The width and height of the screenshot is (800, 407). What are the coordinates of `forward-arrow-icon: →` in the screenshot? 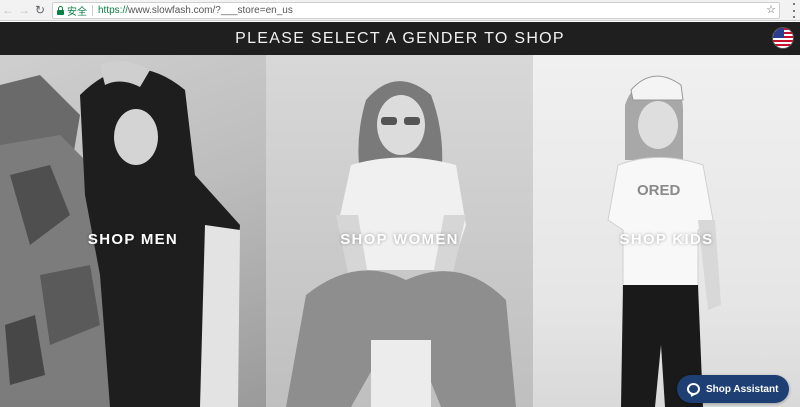 It's located at (24, 10).